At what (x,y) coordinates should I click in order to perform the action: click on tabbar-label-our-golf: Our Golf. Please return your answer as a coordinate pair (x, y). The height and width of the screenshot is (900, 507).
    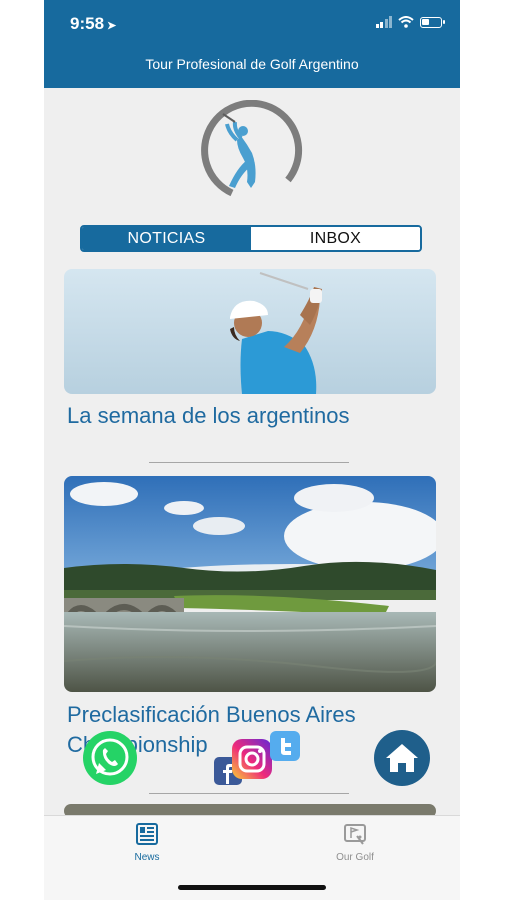
    Looking at the image, I should click on (355, 857).